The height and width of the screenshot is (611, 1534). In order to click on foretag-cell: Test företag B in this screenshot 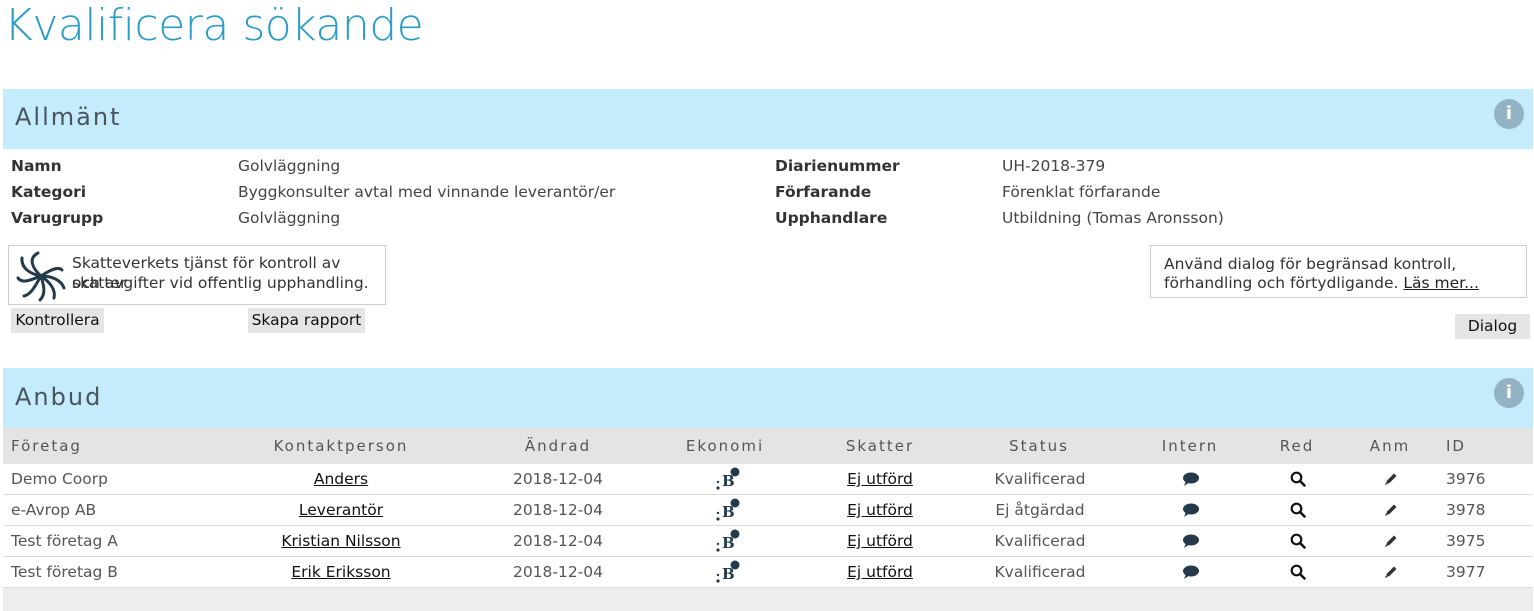, I will do `click(64, 572)`.